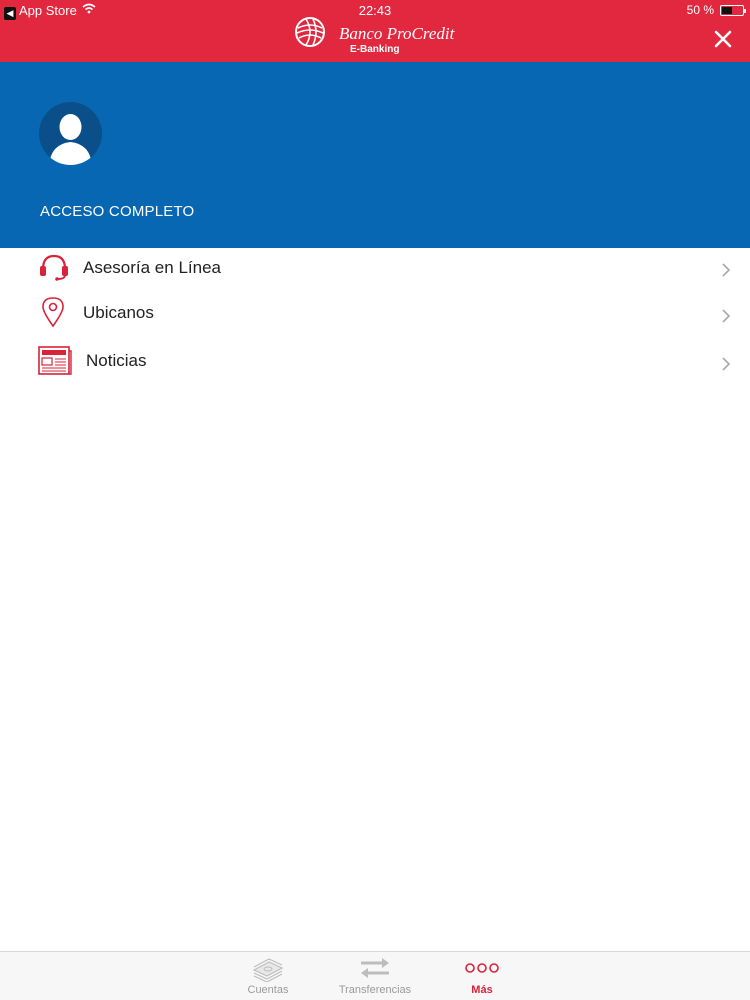  I want to click on menu-item-asesoria: Asesoría en Línea, so click(375, 271).